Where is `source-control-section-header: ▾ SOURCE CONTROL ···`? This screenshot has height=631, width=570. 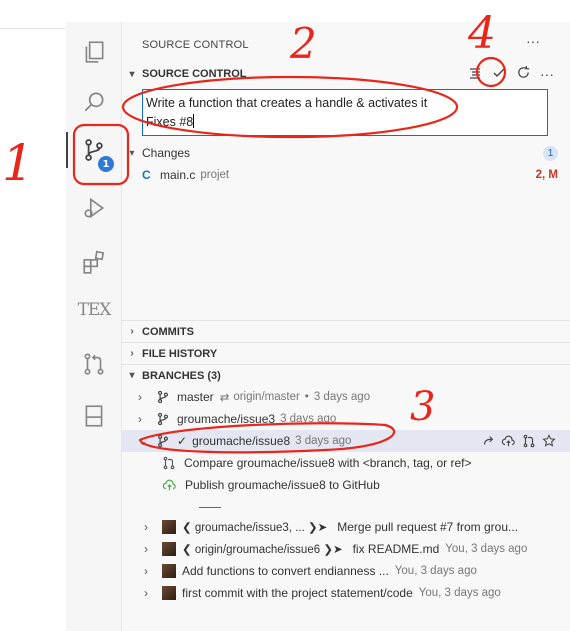
source-control-section-header: ▾ SOURCE CONTROL ··· is located at coordinates (346, 74).